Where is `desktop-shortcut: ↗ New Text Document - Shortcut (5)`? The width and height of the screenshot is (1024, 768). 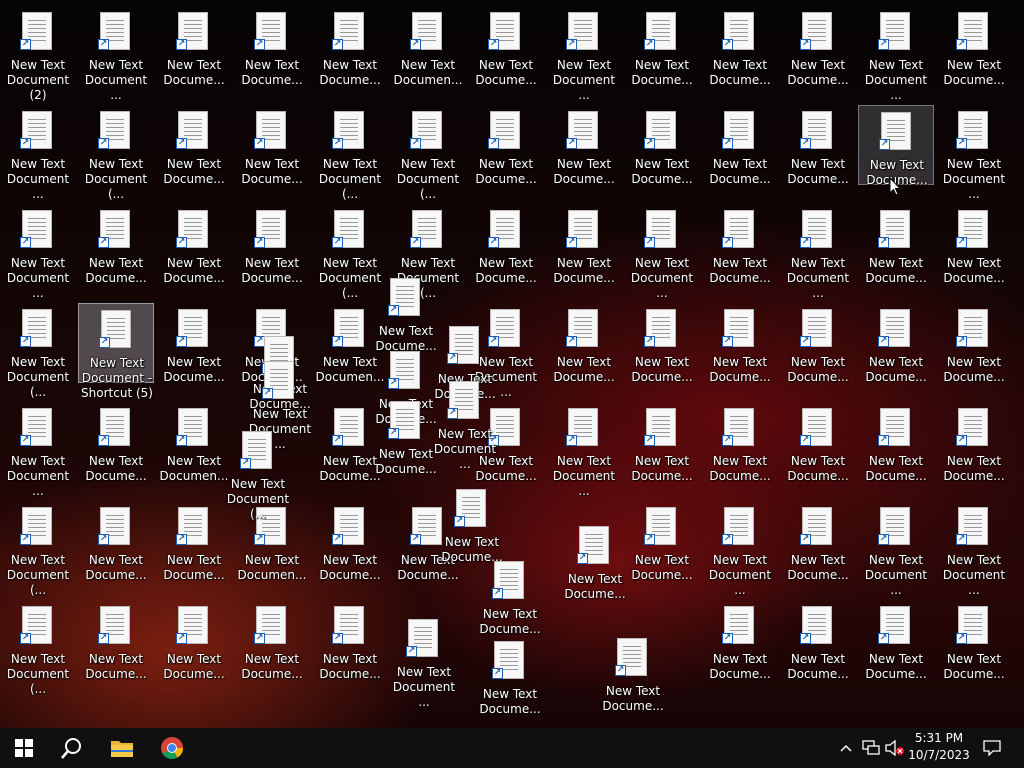 desktop-shortcut: ↗ New Text Document - Shortcut (5) is located at coordinates (116, 351).